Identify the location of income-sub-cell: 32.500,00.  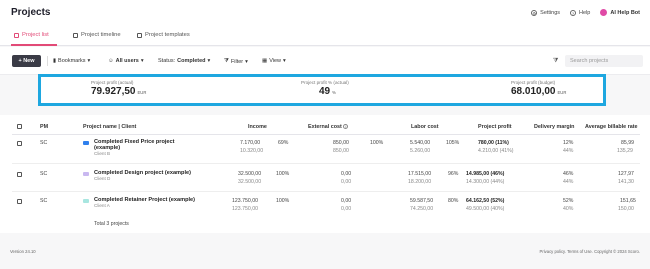
(250, 182).